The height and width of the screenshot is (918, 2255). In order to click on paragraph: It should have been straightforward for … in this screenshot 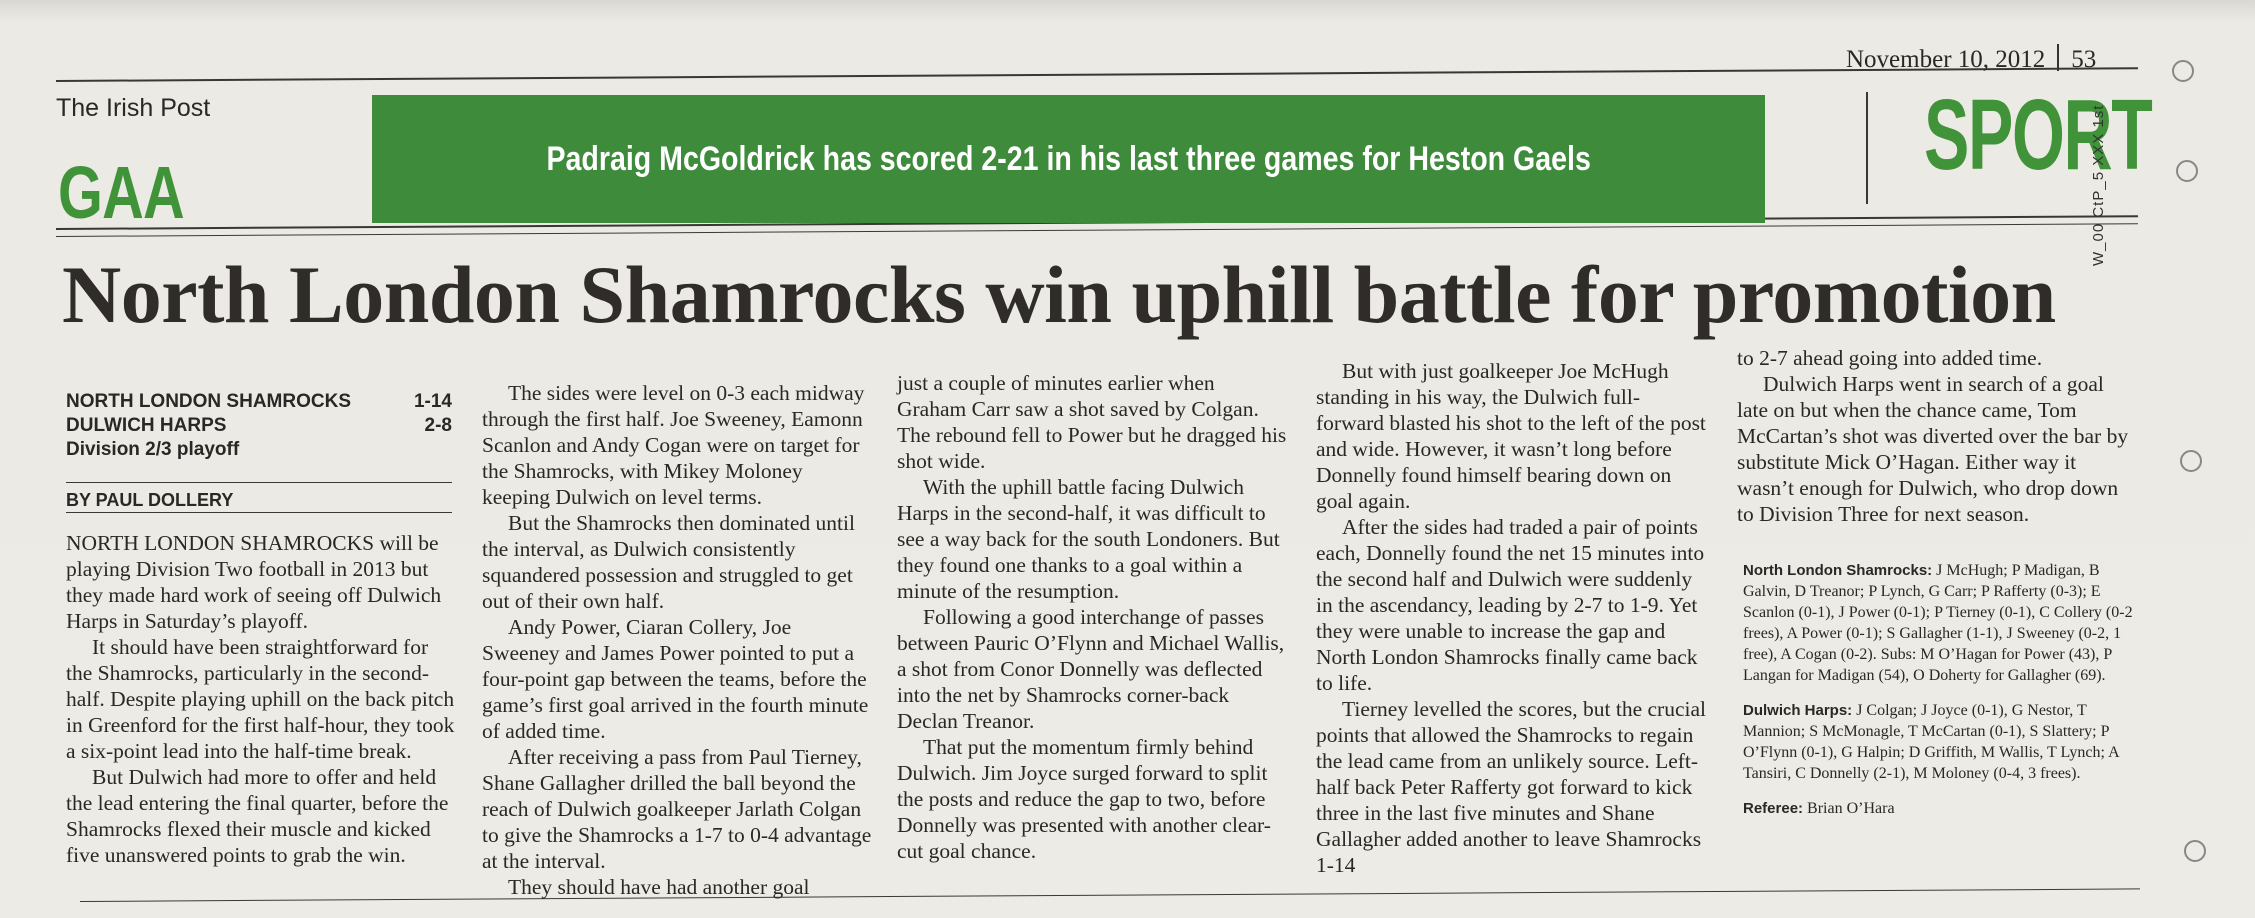, I will do `click(260, 699)`.